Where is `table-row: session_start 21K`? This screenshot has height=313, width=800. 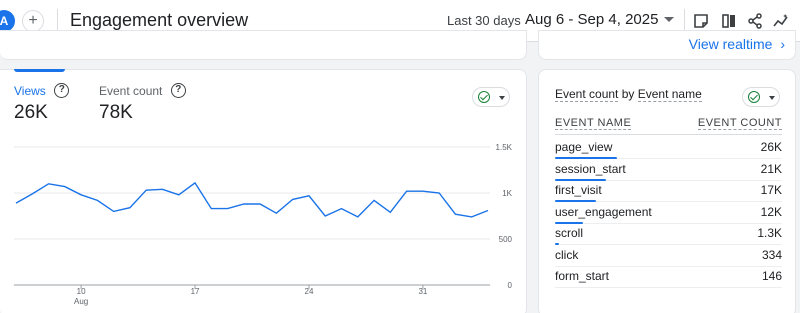
table-row: session_start 21K is located at coordinates (668, 170).